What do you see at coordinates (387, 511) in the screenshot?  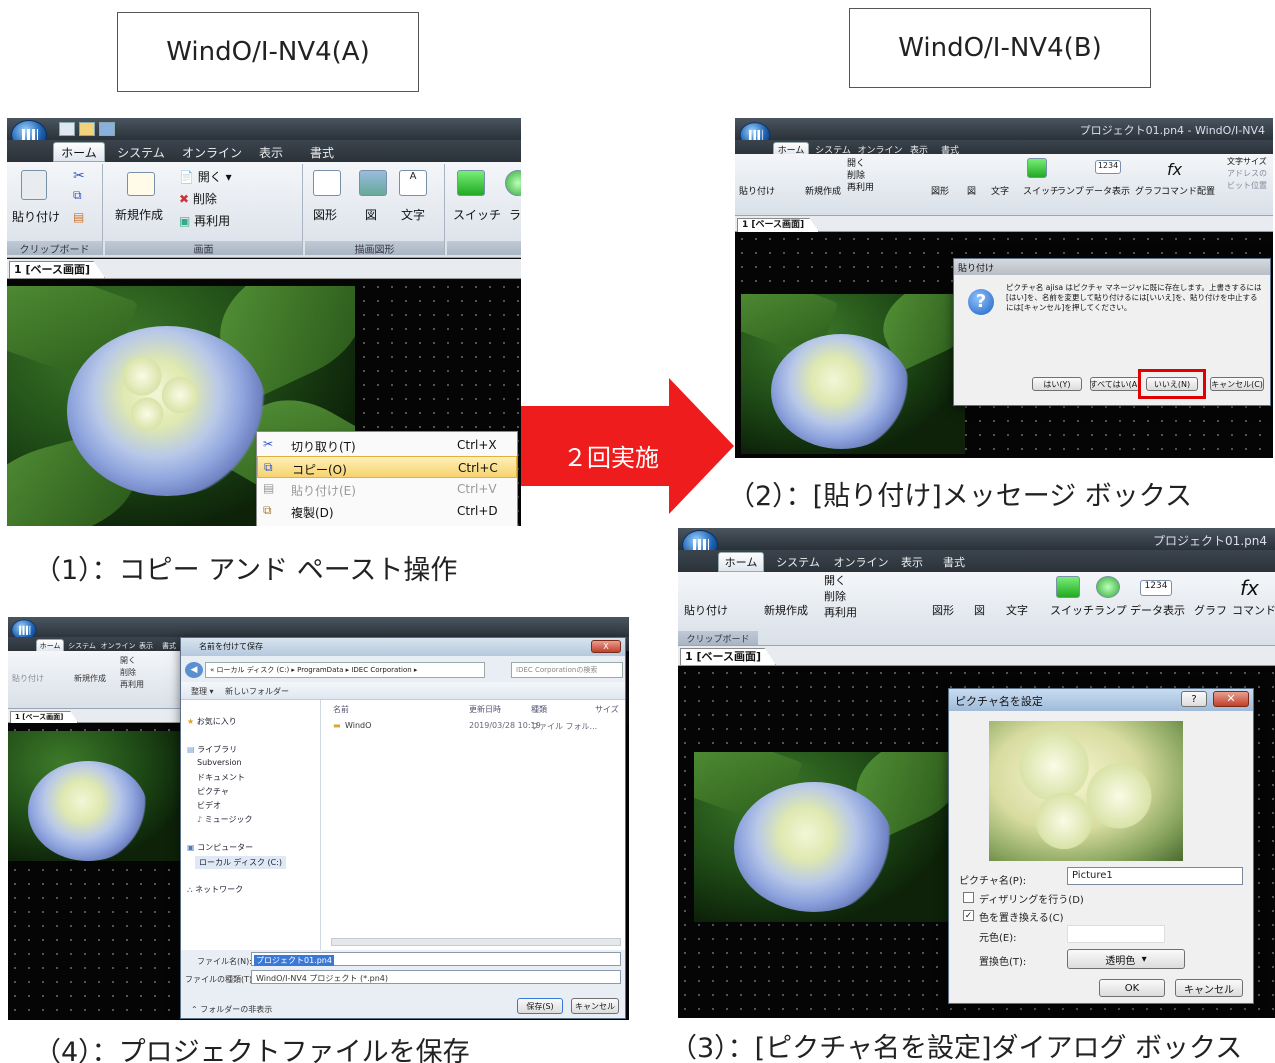 I see `menu-item-duplicate: ⧉ 複製(D) Ctrl+D` at bounding box center [387, 511].